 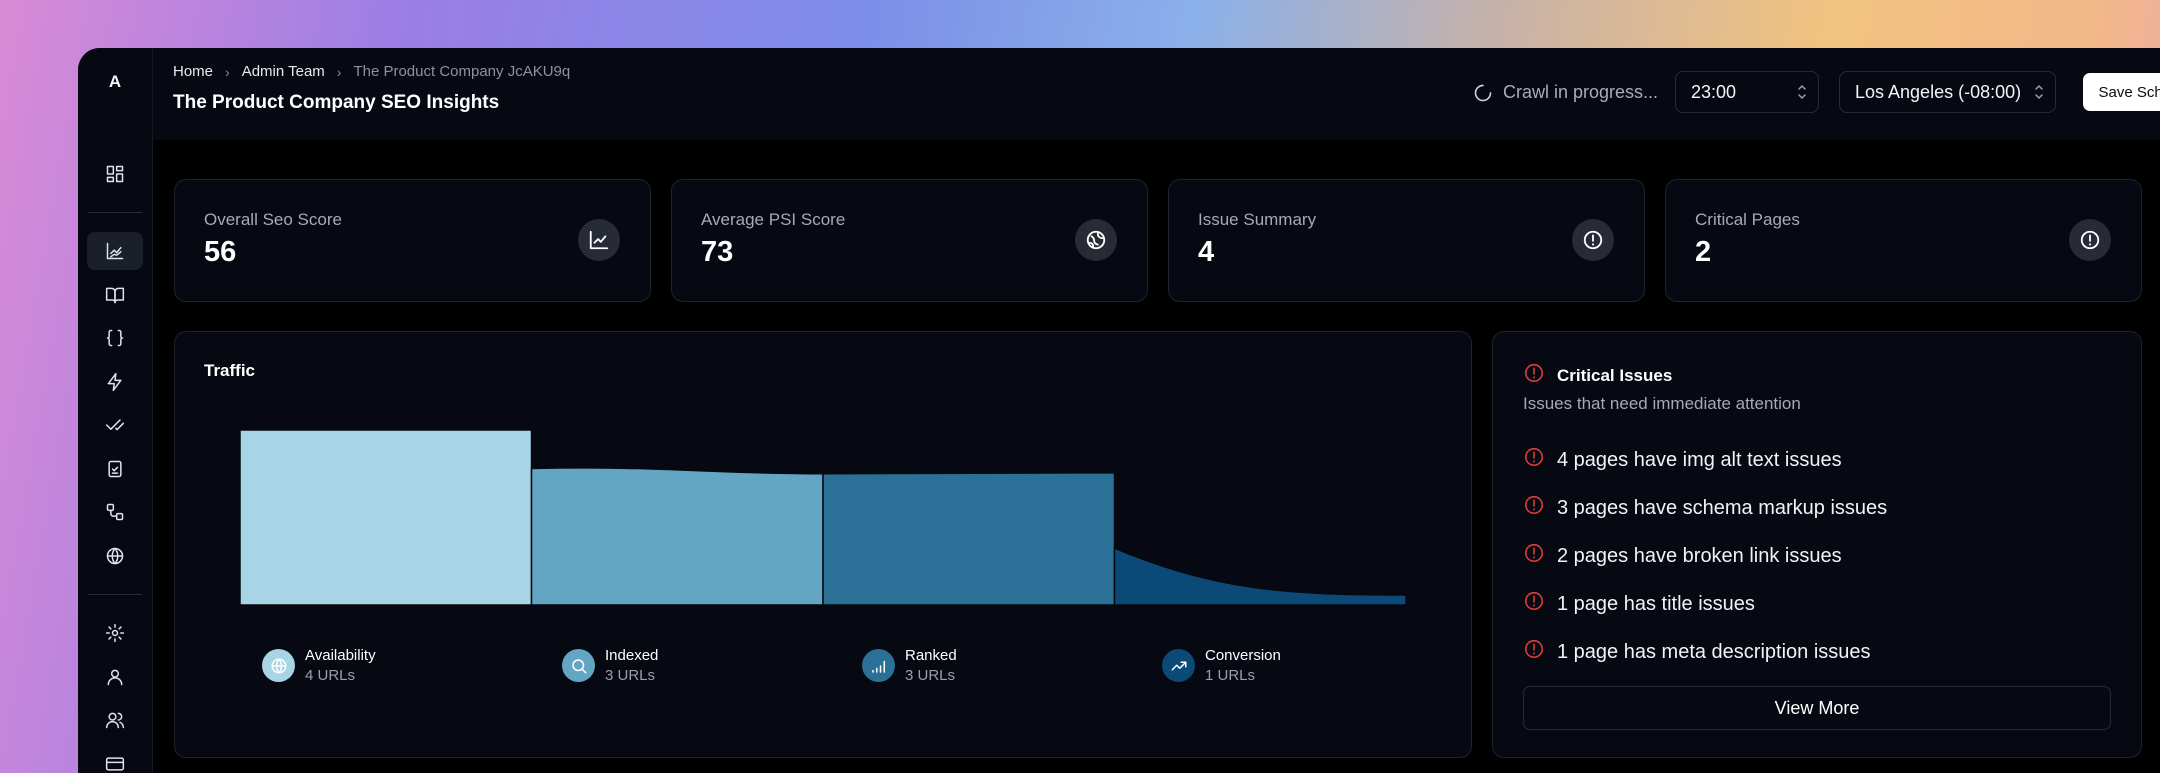 What do you see at coordinates (1260, 576) in the screenshot?
I see `funnel-stage-conversion` at bounding box center [1260, 576].